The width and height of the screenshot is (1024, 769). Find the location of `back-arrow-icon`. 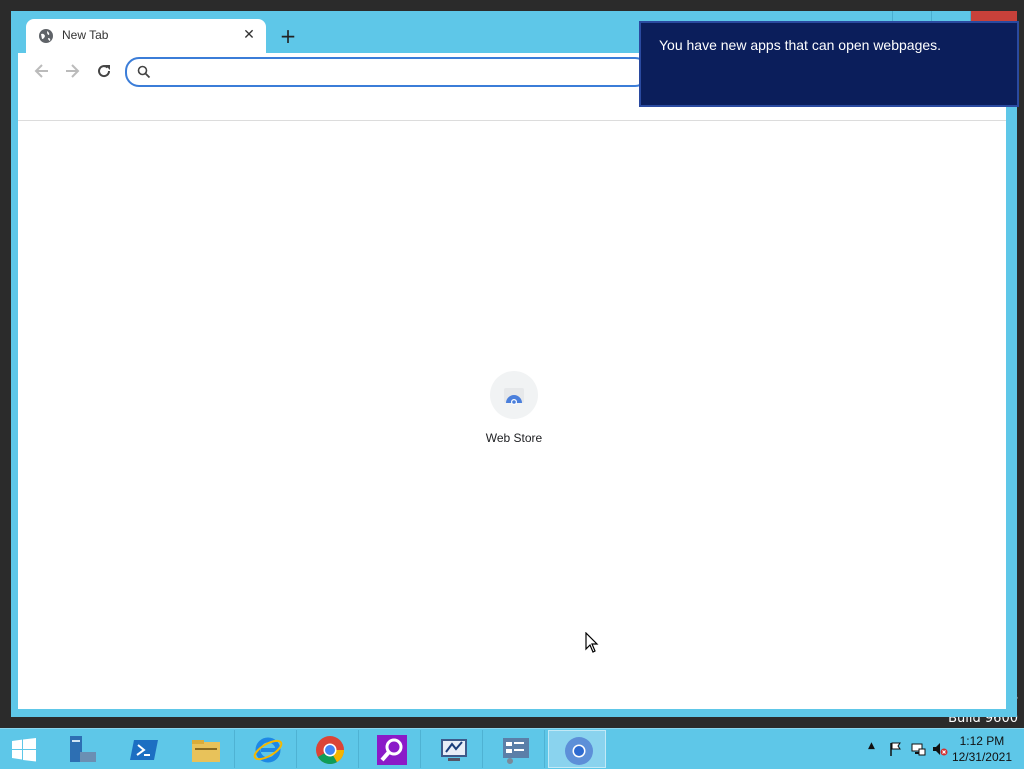

back-arrow-icon is located at coordinates (42, 71).